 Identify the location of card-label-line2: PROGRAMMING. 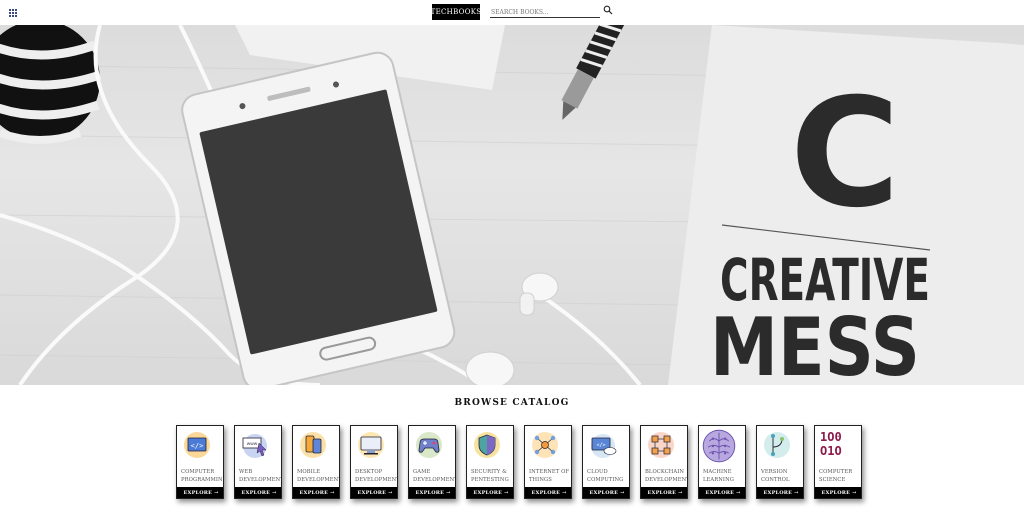
(202, 480).